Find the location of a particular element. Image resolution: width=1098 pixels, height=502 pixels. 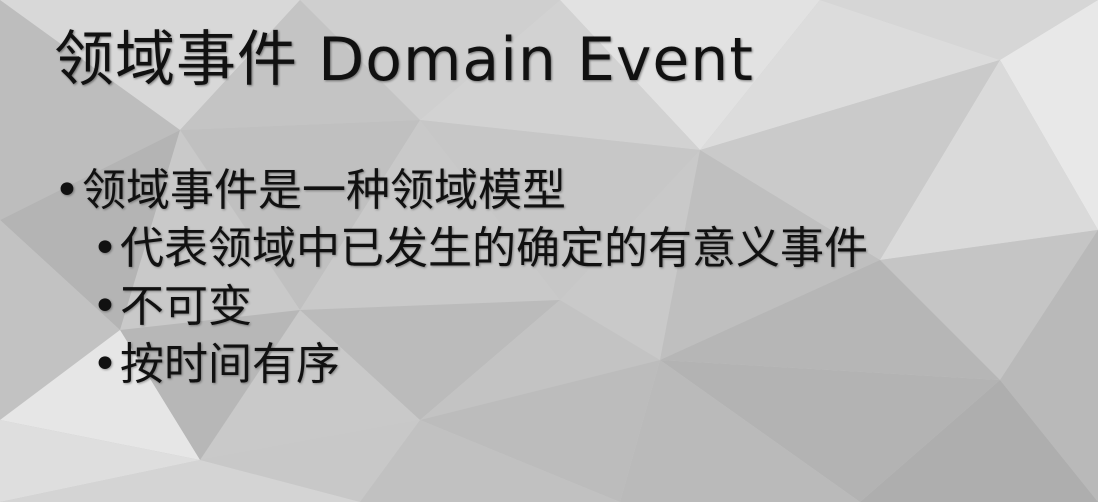

bullet-item: •领域事件是一种领域模型 is located at coordinates (461, 191).